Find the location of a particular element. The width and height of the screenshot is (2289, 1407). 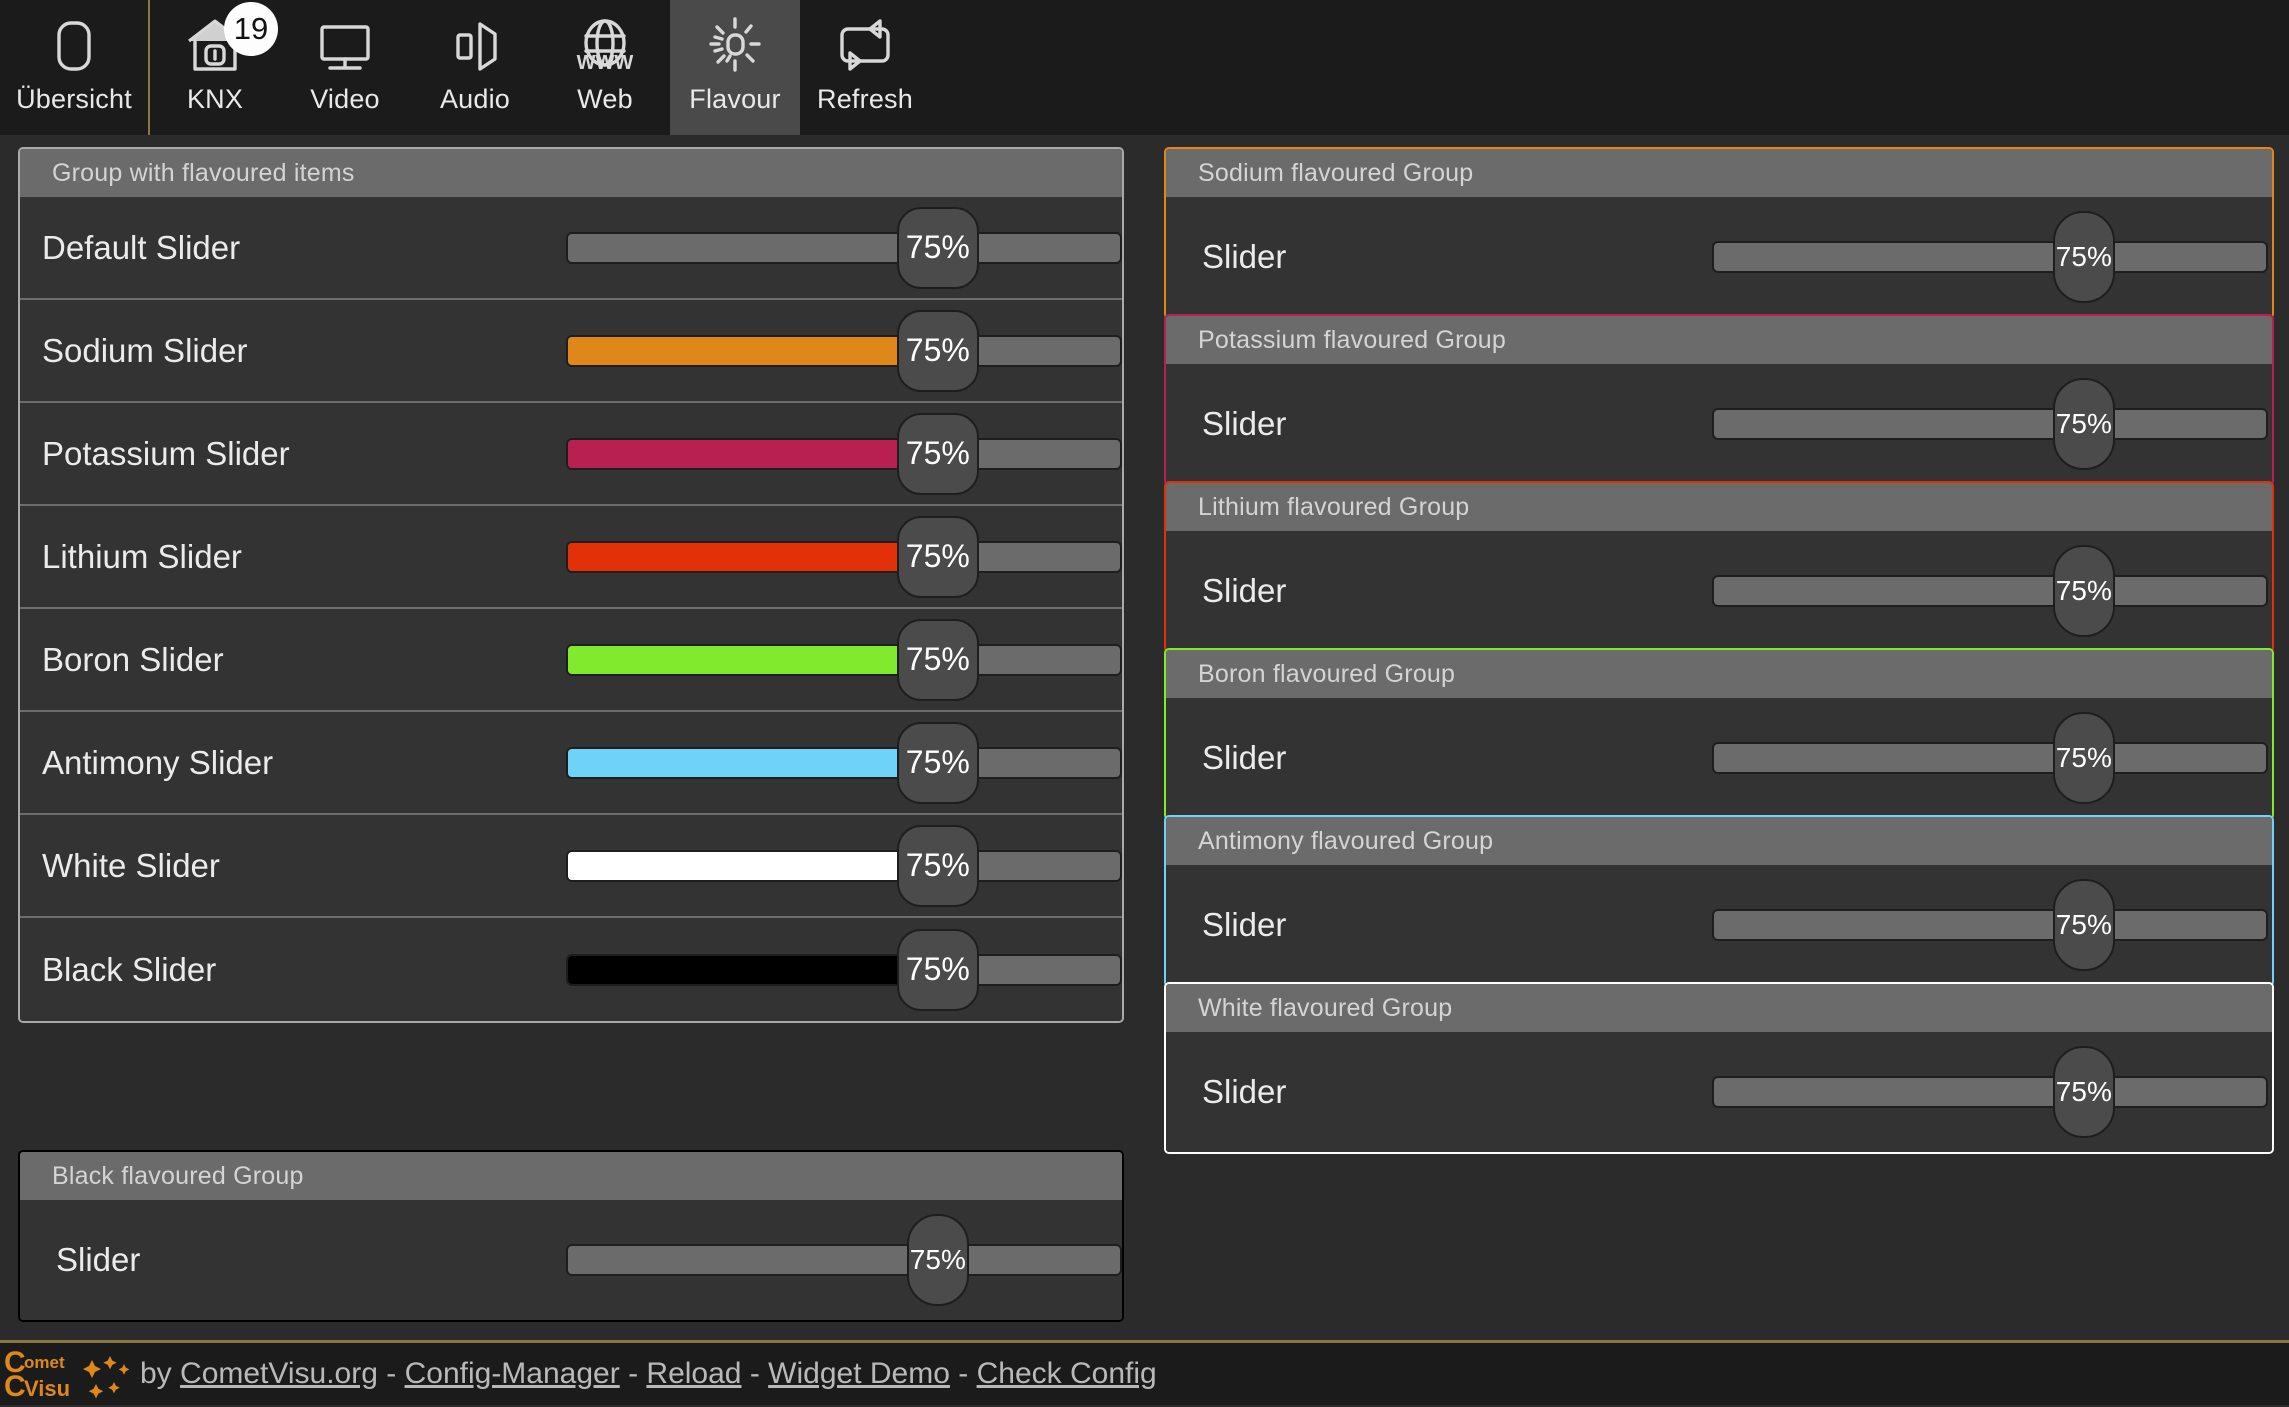

svg-text: C is located at coordinates (15, 1386).